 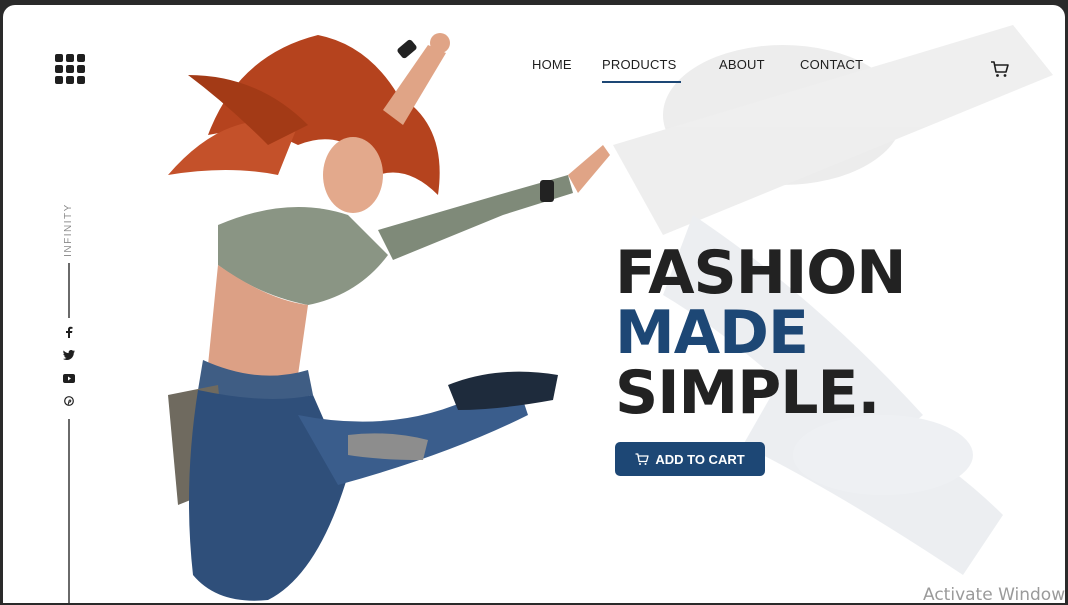 What do you see at coordinates (69, 355) in the screenshot?
I see `twitter-icon` at bounding box center [69, 355].